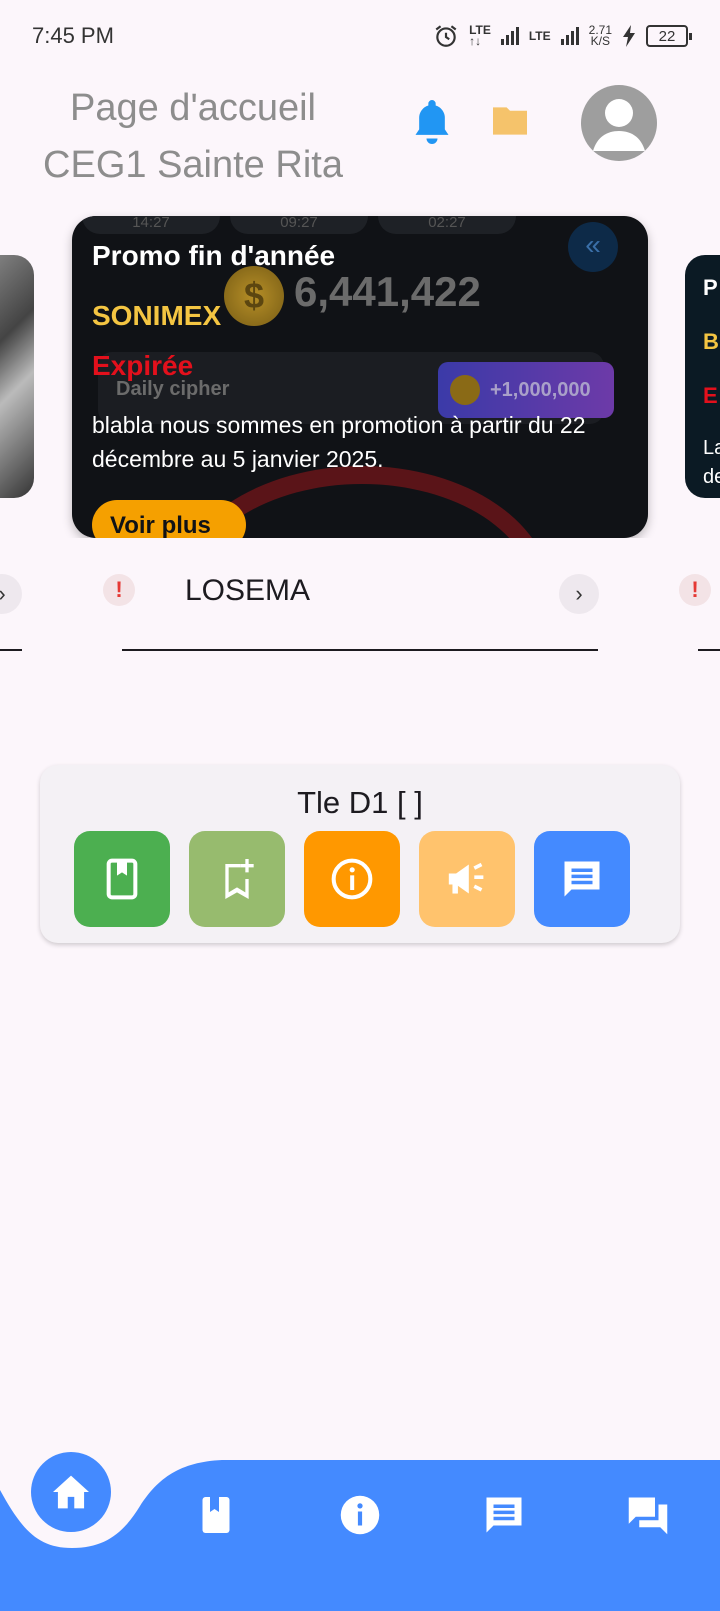 This screenshot has height=1611, width=720. I want to click on account-icon, so click(619, 125).